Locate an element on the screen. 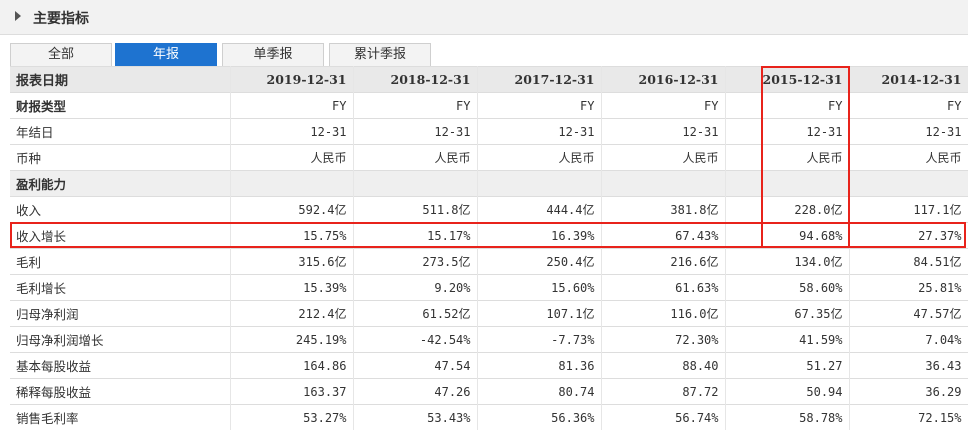 The width and height of the screenshot is (968, 430). table-row: 收入增长15.75%15.17%16.39%67.43%94.68%27.37% is located at coordinates (489, 236).